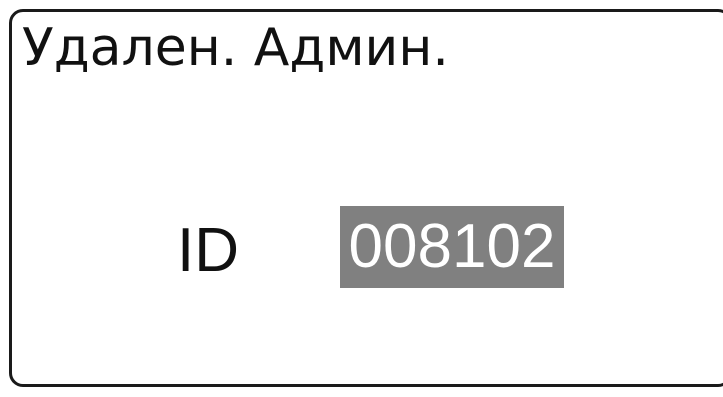  Describe the element at coordinates (452, 247) in the screenshot. I see `id-value-field: 008102` at that location.